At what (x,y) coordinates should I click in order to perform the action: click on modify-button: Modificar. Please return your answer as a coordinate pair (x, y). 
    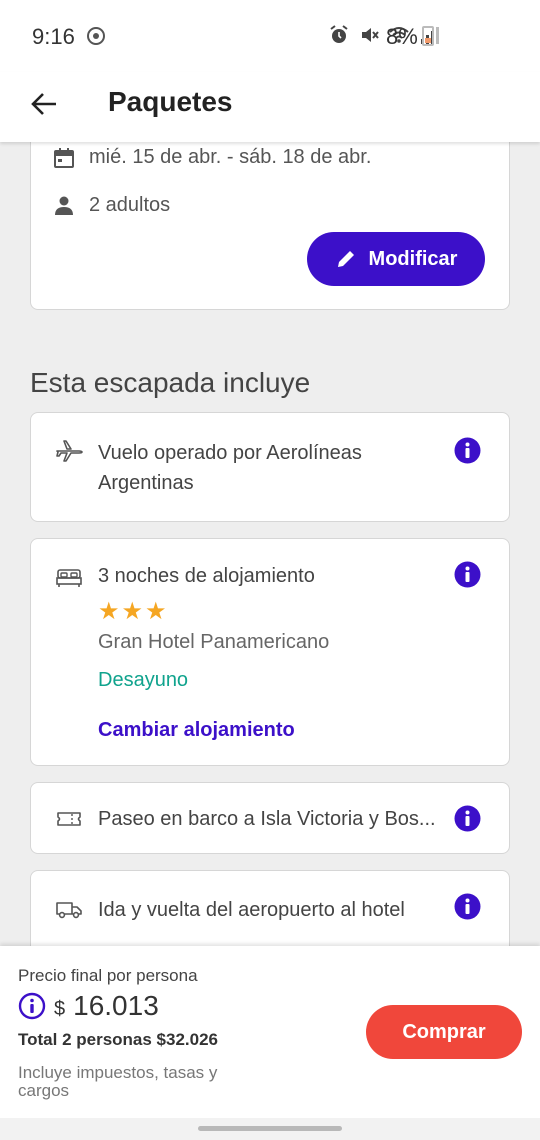
    Looking at the image, I should click on (396, 259).